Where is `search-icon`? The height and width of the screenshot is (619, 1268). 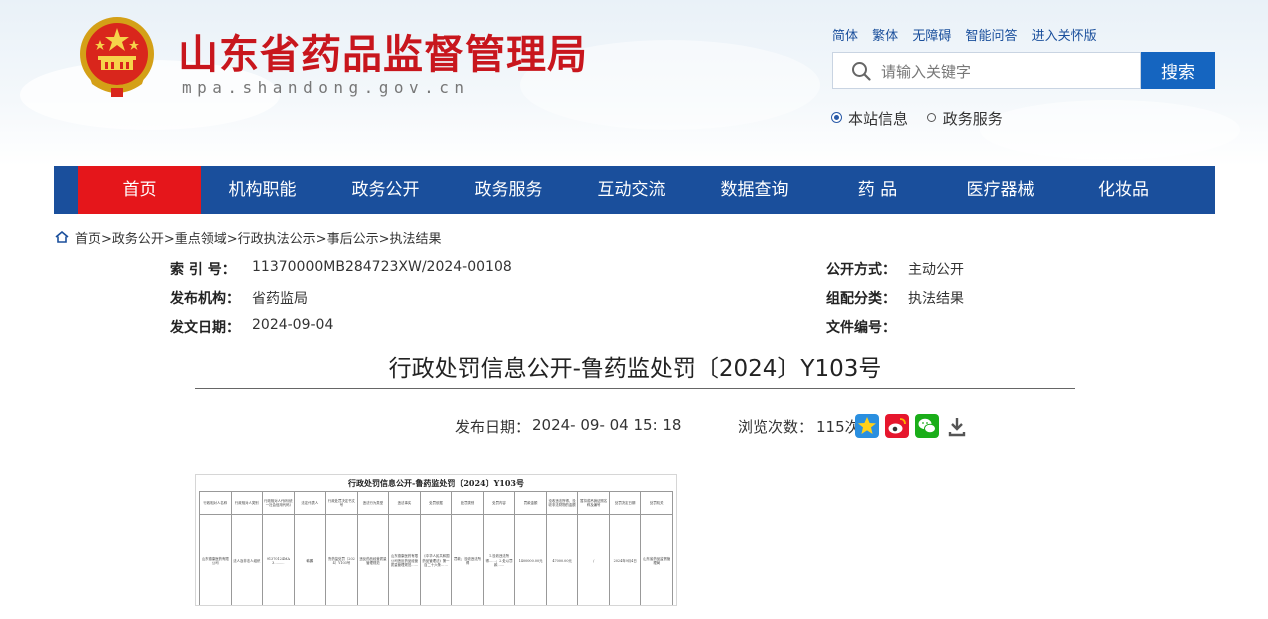
search-icon is located at coordinates (861, 73).